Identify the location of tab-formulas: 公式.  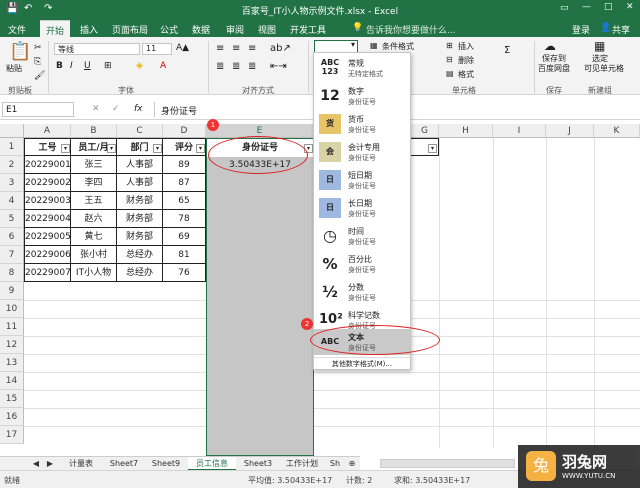
(169, 29).